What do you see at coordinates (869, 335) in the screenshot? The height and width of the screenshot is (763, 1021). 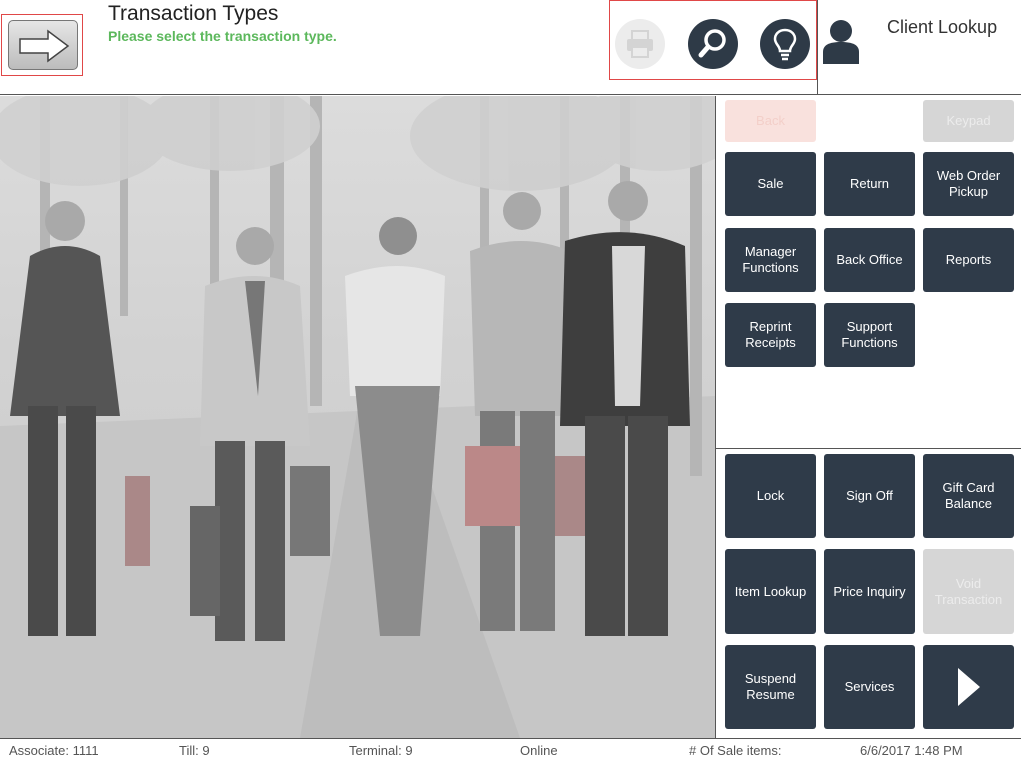 I see `support-functions-button: Support Functions` at bounding box center [869, 335].